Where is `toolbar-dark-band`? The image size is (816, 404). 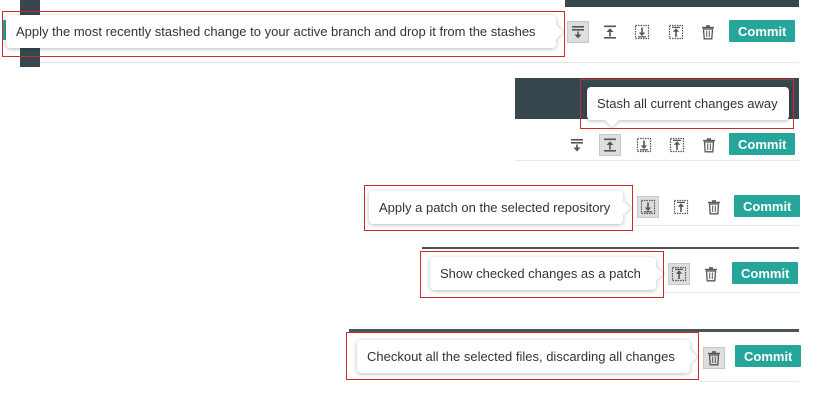
toolbar-dark-band is located at coordinates (682, 3).